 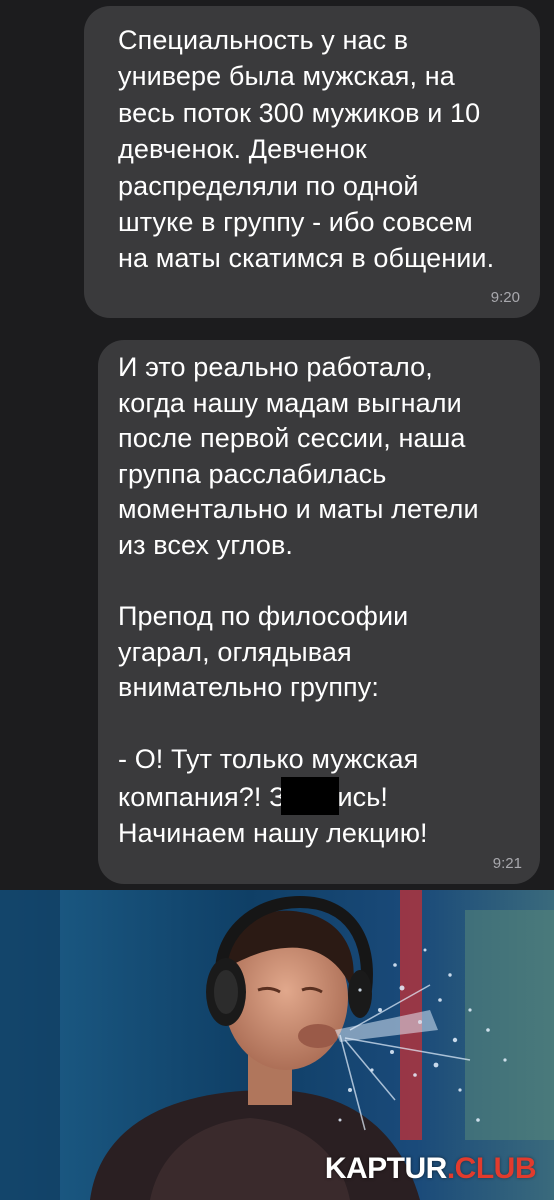 I want to click on message-time: 9:21, so click(x=507, y=863).